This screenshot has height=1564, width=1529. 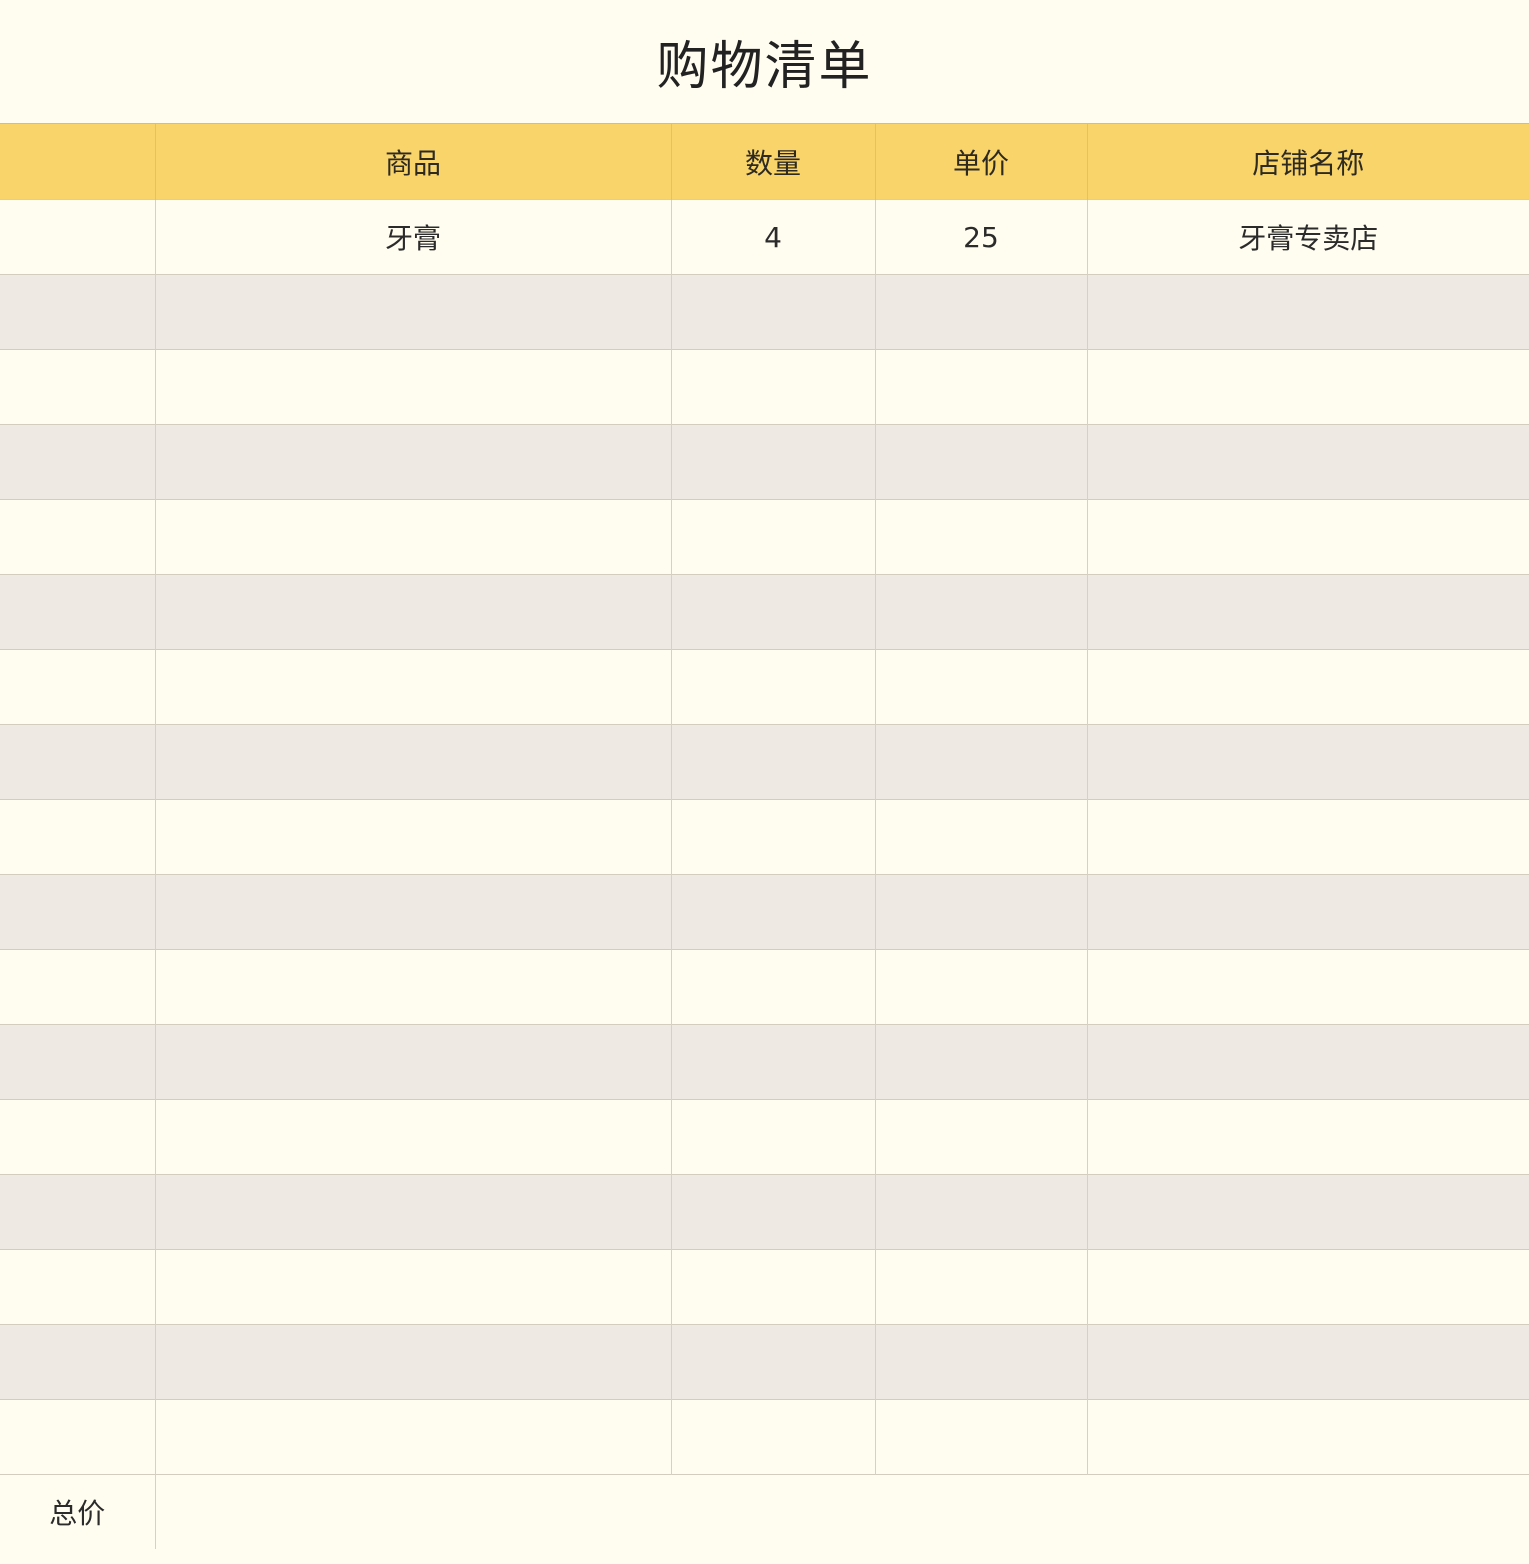 What do you see at coordinates (1307, 161) in the screenshot?
I see `header-cell-store-name: 店铺名称` at bounding box center [1307, 161].